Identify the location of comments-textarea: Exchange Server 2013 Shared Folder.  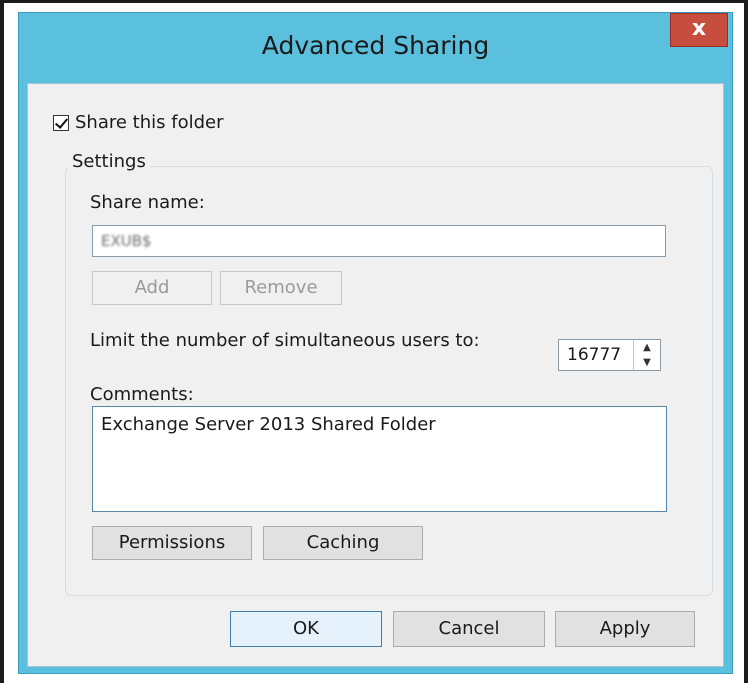
(379, 459).